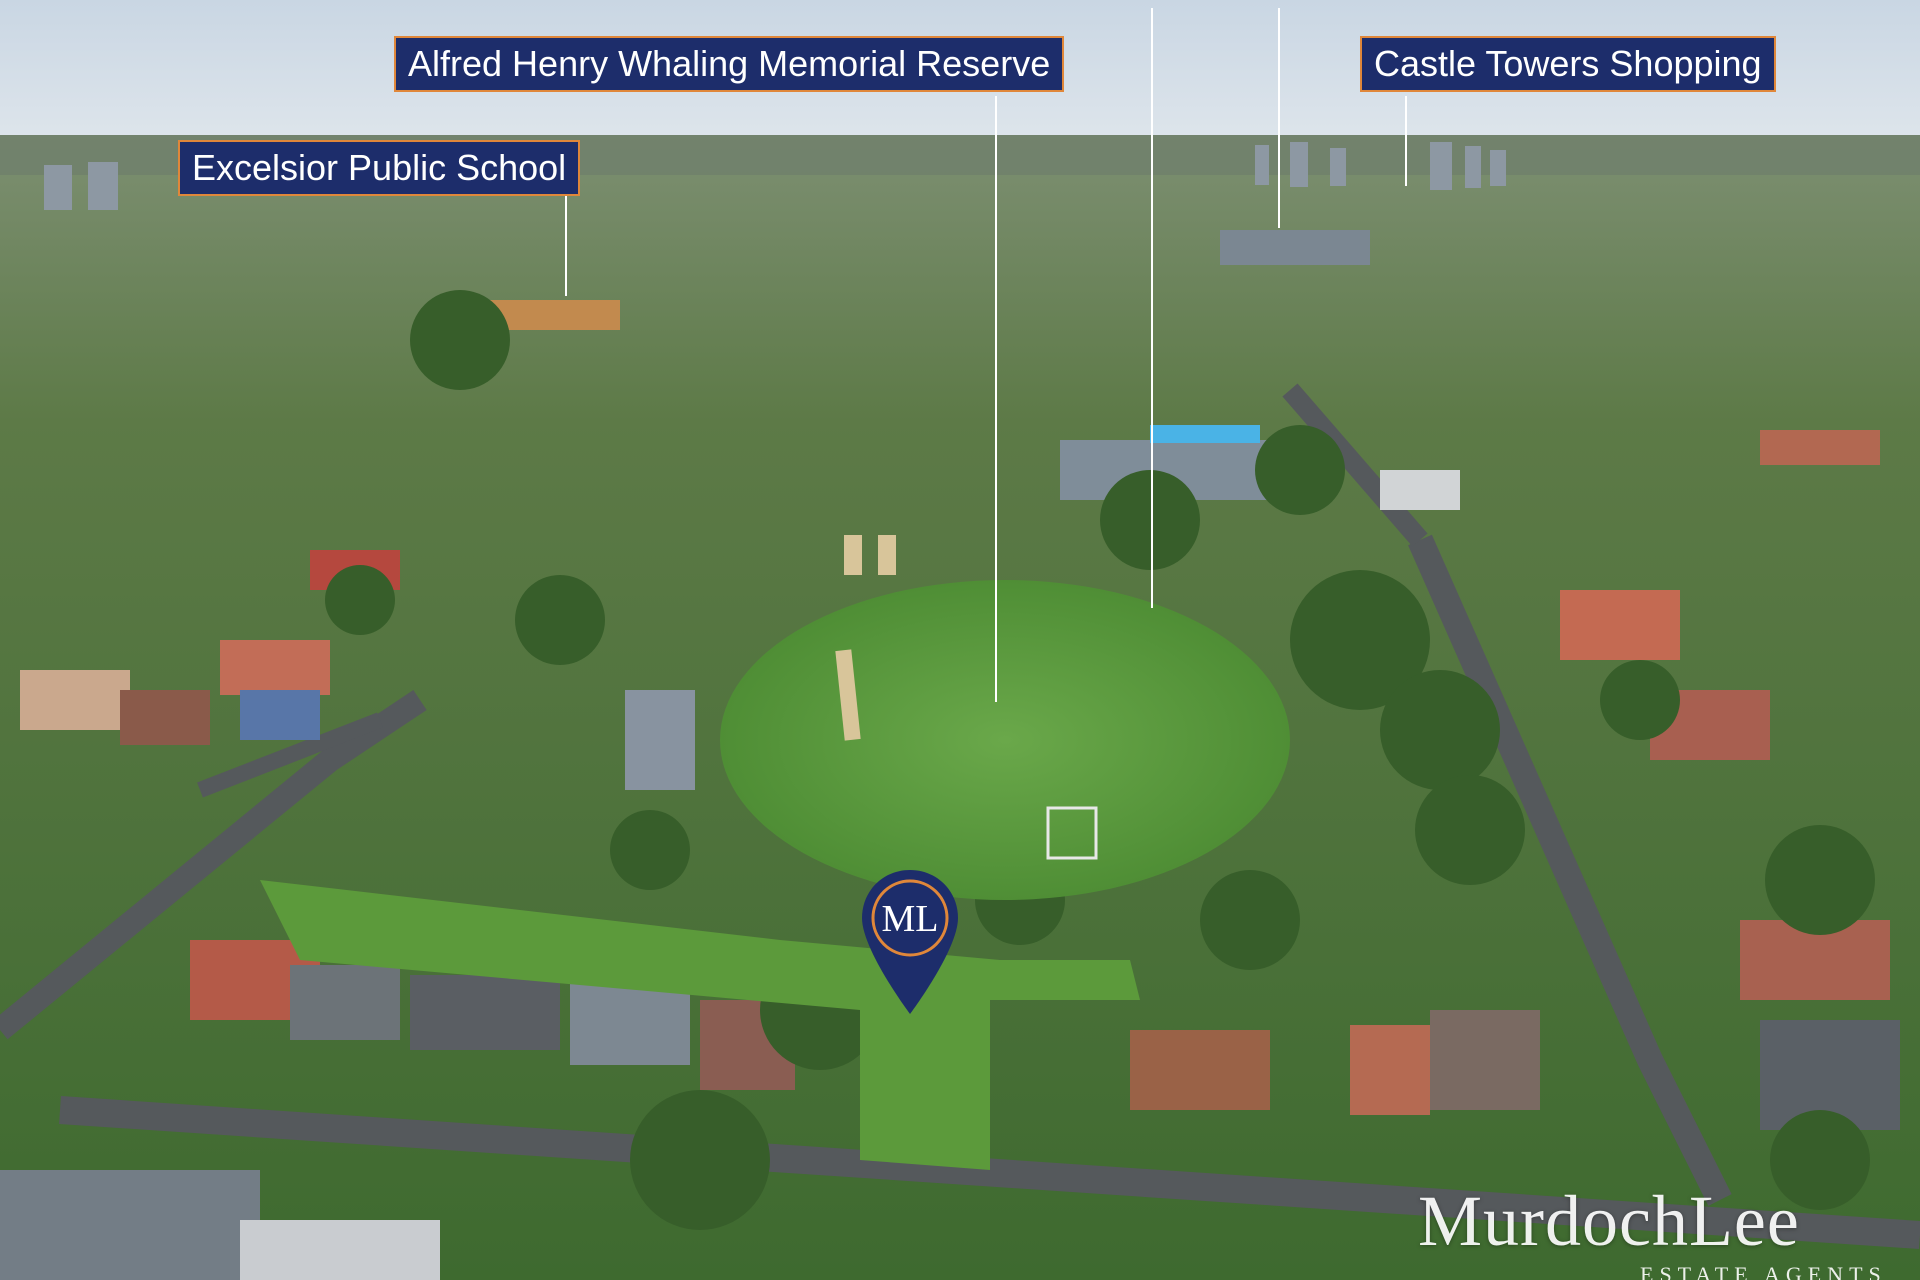  Describe the element at coordinates (1406, 141) in the screenshot. I see `leader-line-castle` at that location.